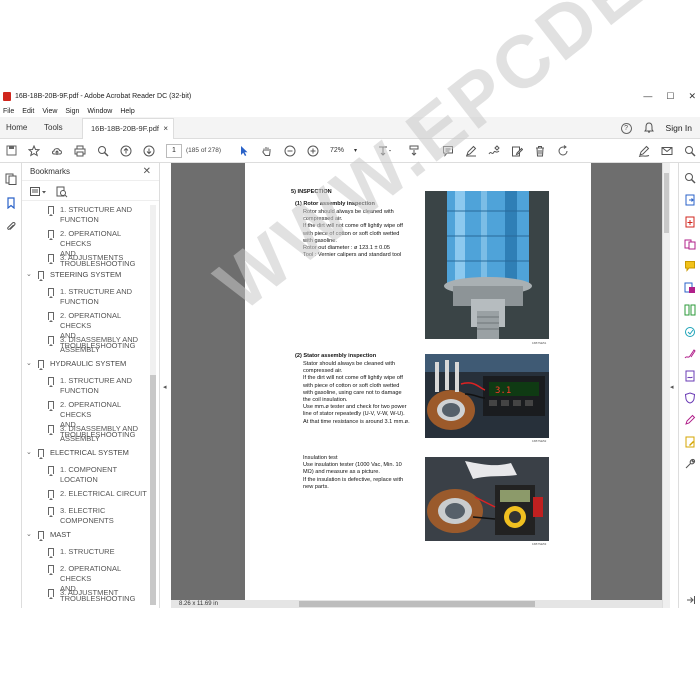 The width and height of the screenshot is (700, 700). Describe the element at coordinates (96, 386) in the screenshot. I see `bookmark-label: 1. STRUCTURE AND FUNCTION` at that location.